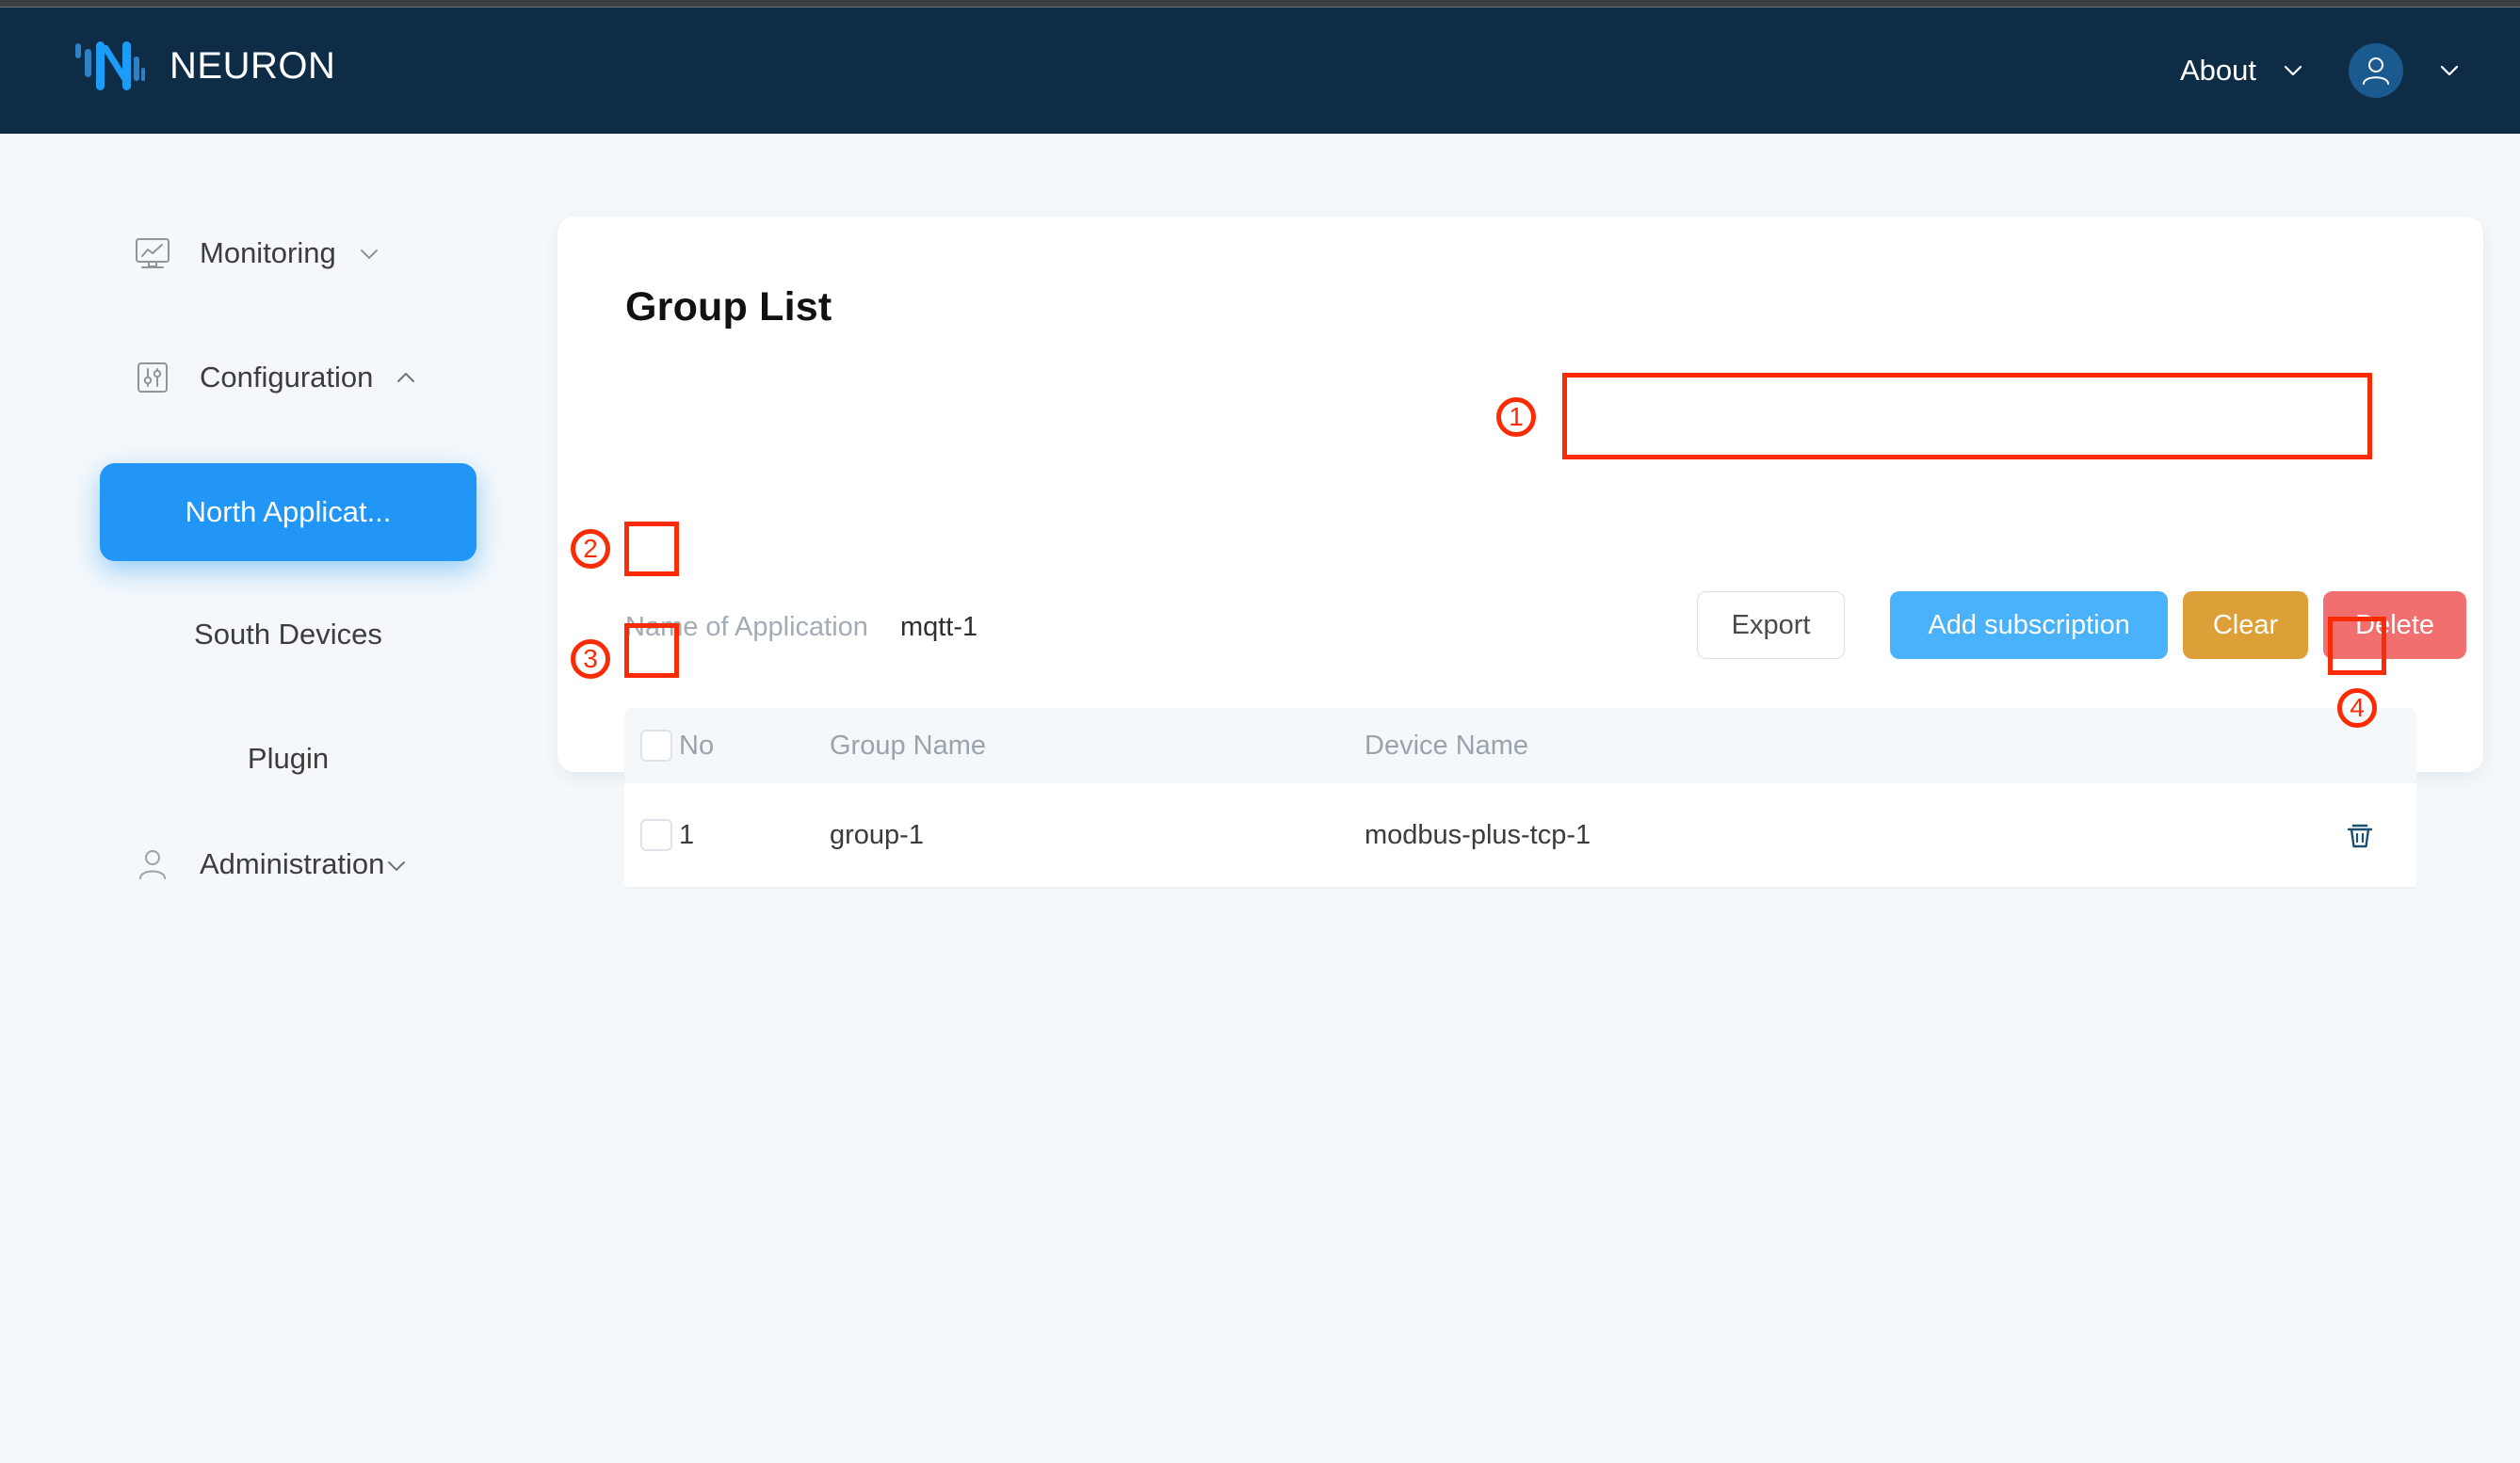 This screenshot has height=1463, width=2520. I want to click on application-name-label: Name of Application, so click(746, 627).